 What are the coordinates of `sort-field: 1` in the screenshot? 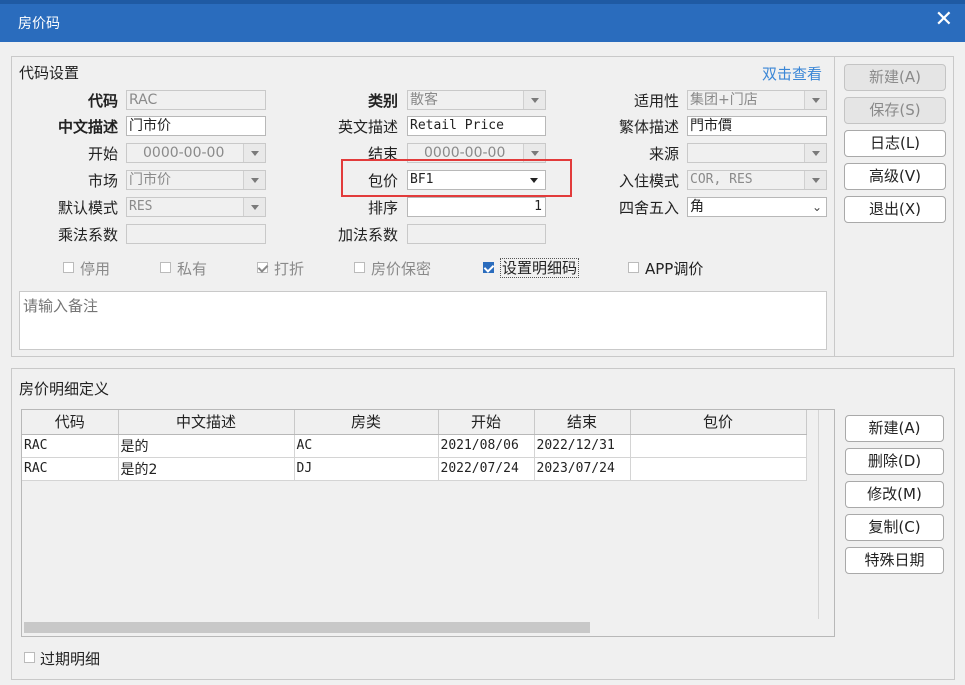 It's located at (476, 207).